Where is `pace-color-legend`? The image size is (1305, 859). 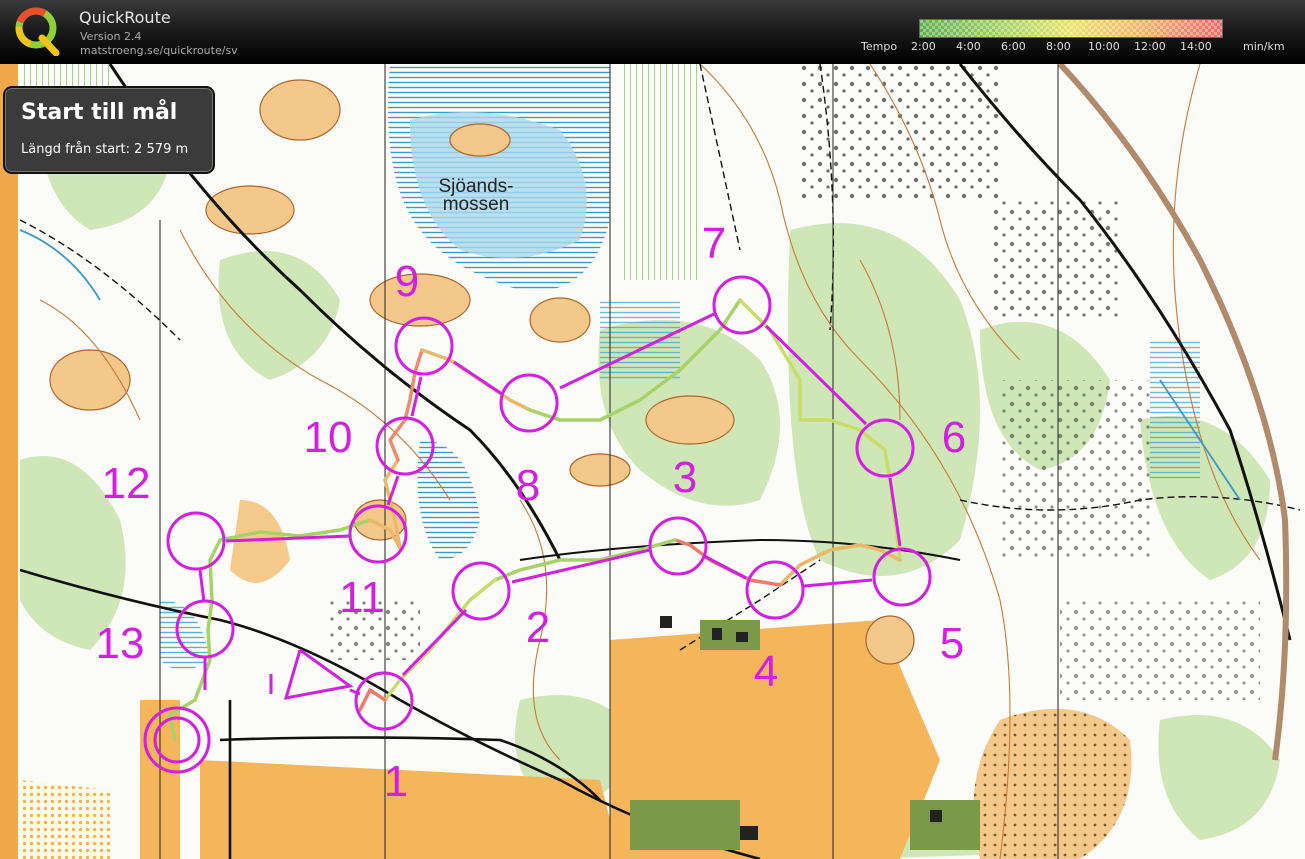 pace-color-legend is located at coordinates (1071, 28).